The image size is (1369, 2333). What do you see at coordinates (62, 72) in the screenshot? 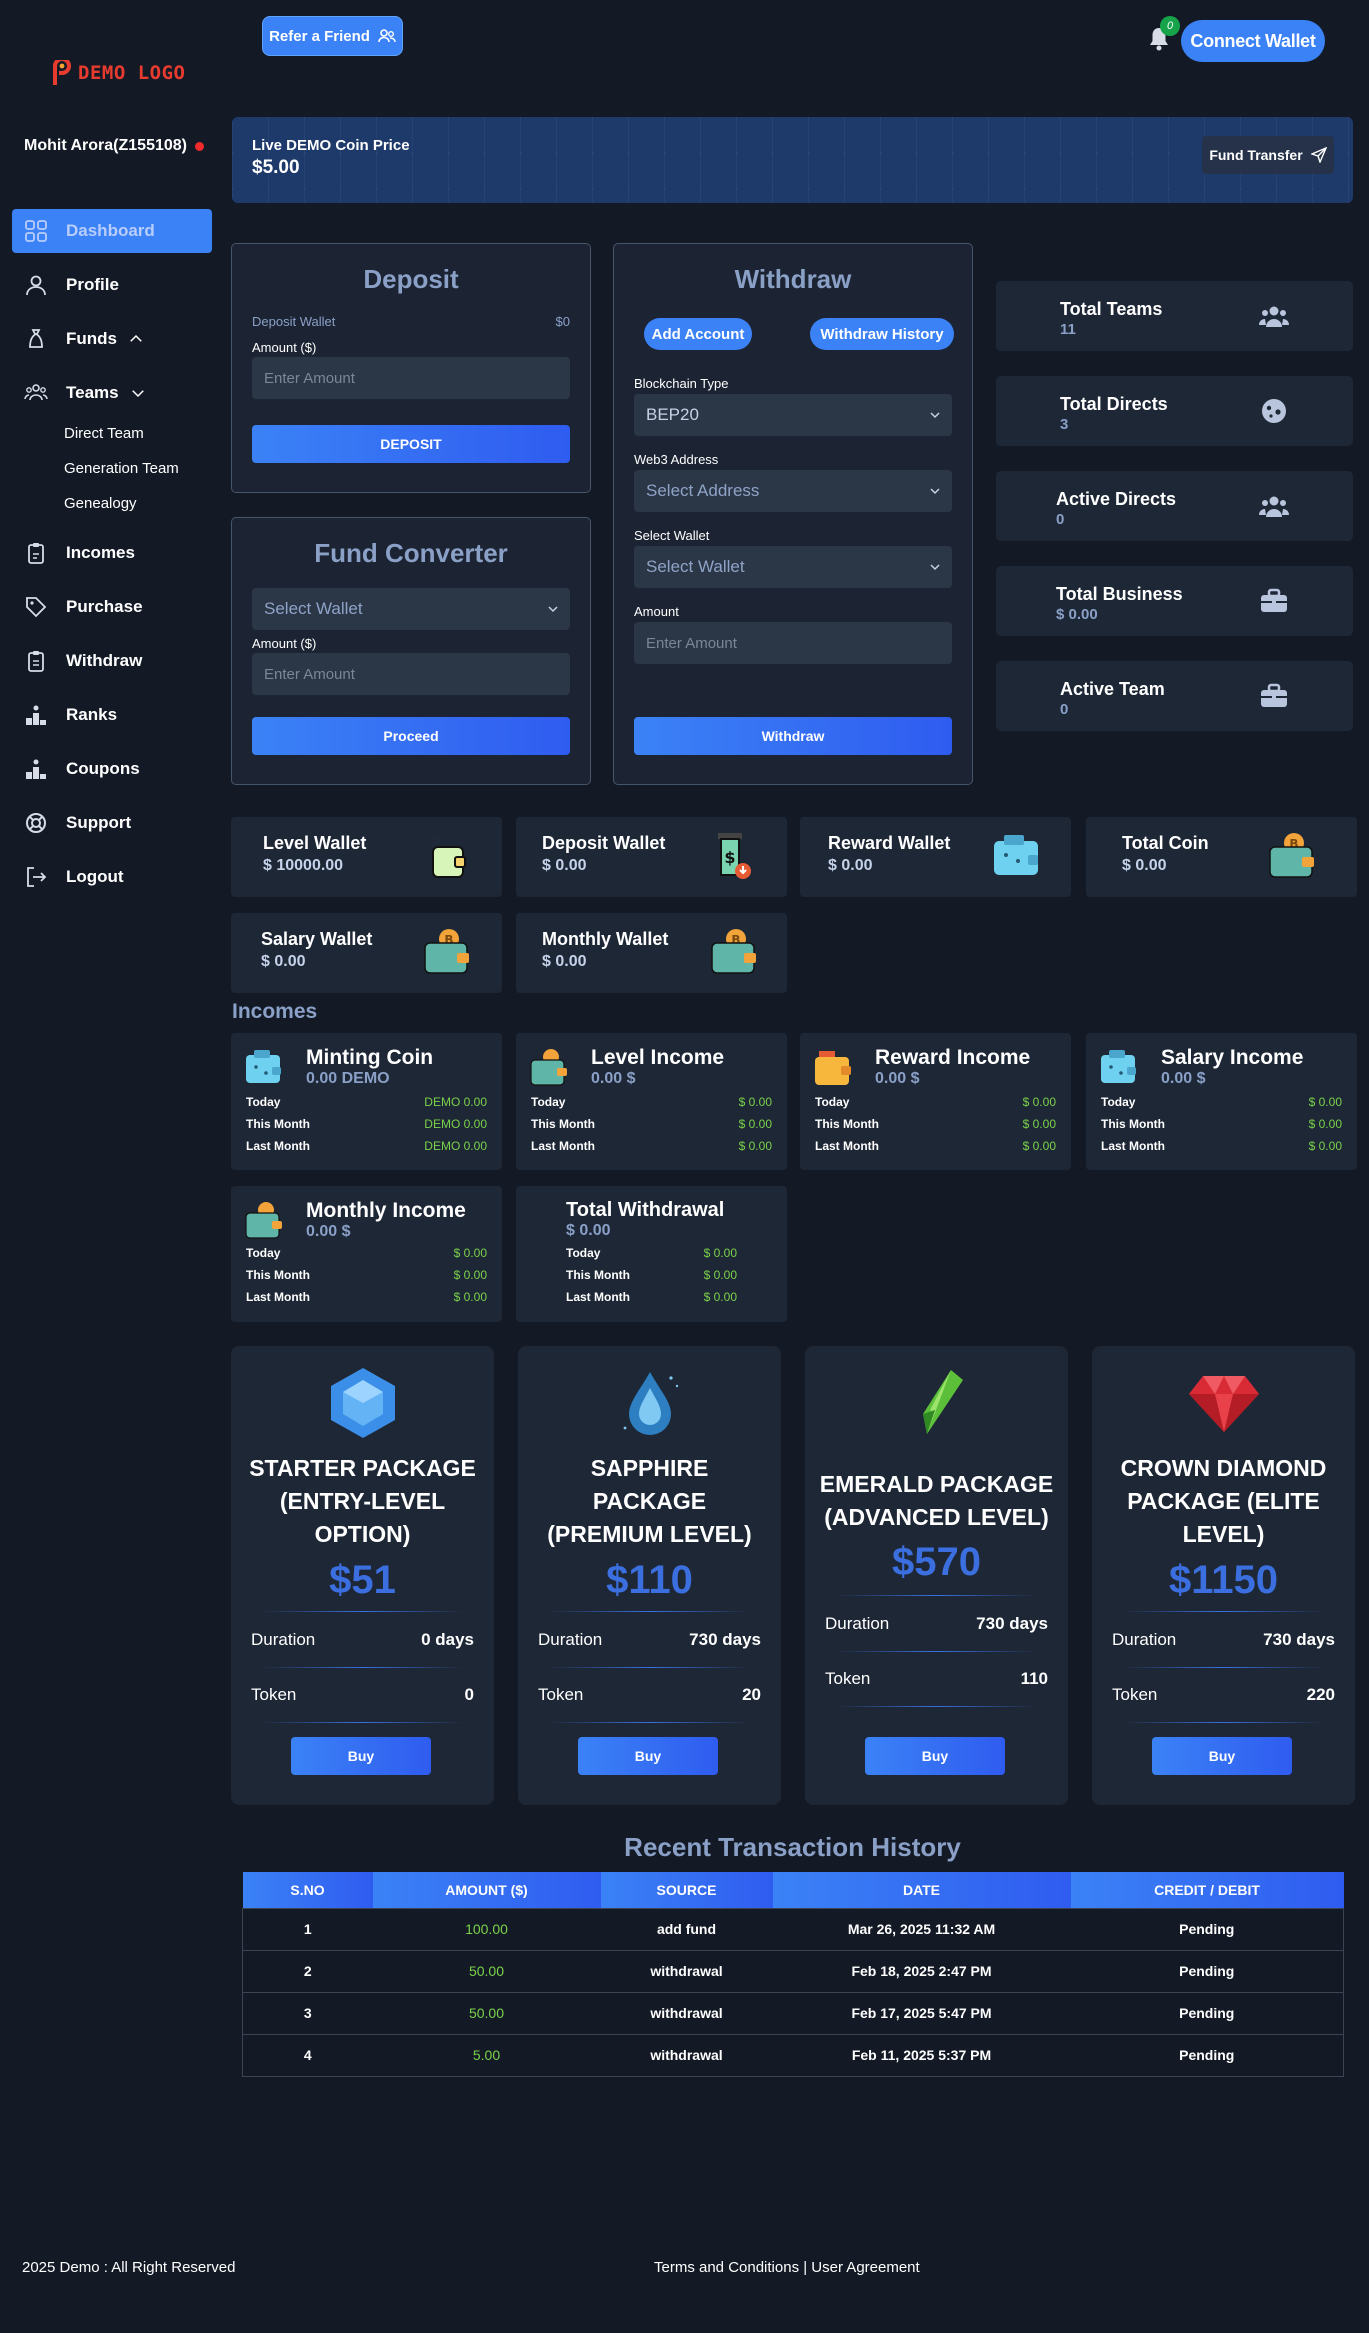
I see `logo-mark-icon` at bounding box center [62, 72].